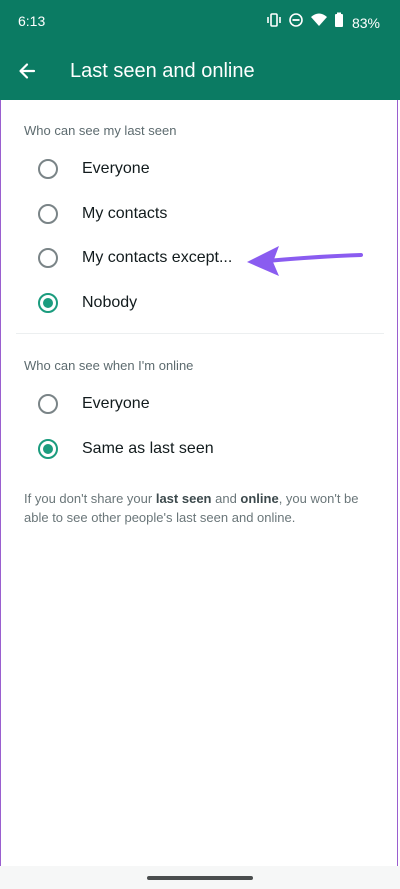 The image size is (400, 889). I want to click on status-time: 6:13, so click(32, 21).